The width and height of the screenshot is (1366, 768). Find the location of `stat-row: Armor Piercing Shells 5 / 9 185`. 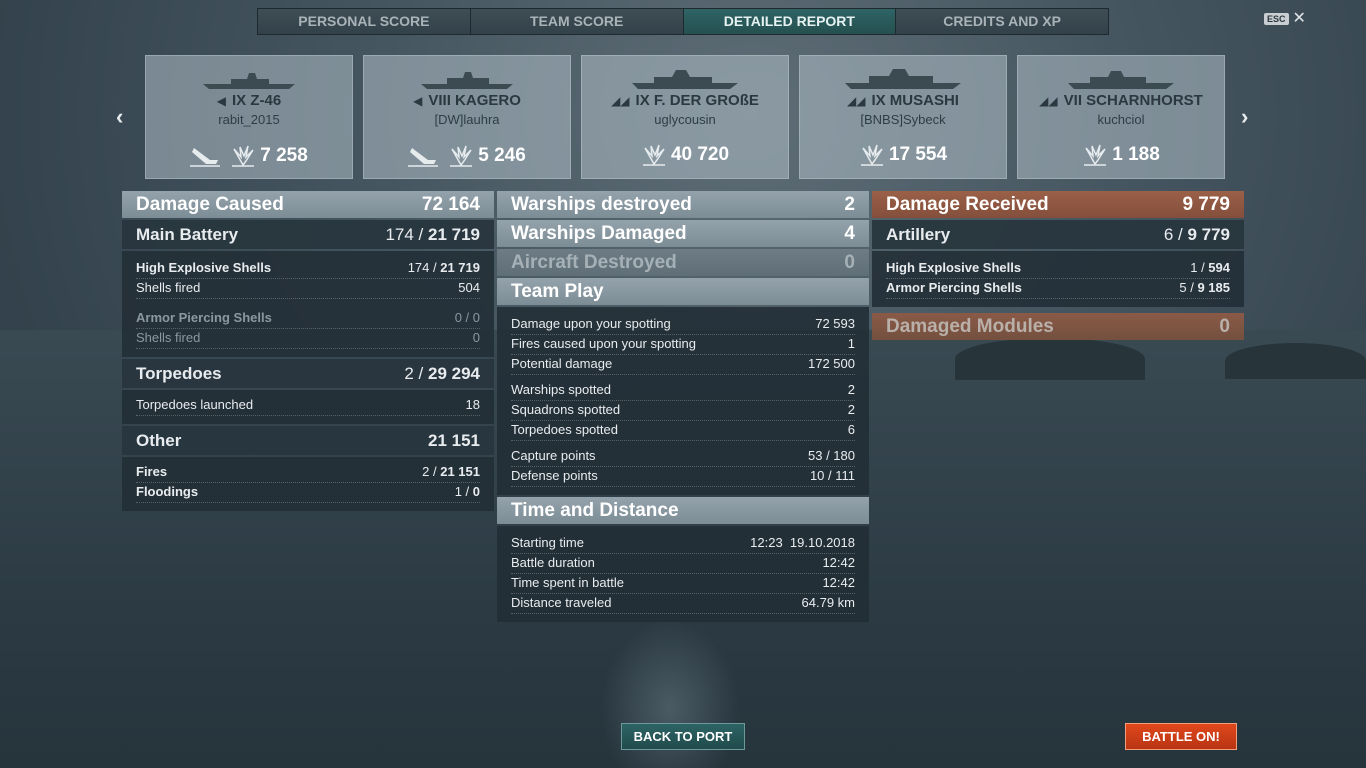

stat-row: Armor Piercing Shells 5 / 9 185 is located at coordinates (1058, 289).